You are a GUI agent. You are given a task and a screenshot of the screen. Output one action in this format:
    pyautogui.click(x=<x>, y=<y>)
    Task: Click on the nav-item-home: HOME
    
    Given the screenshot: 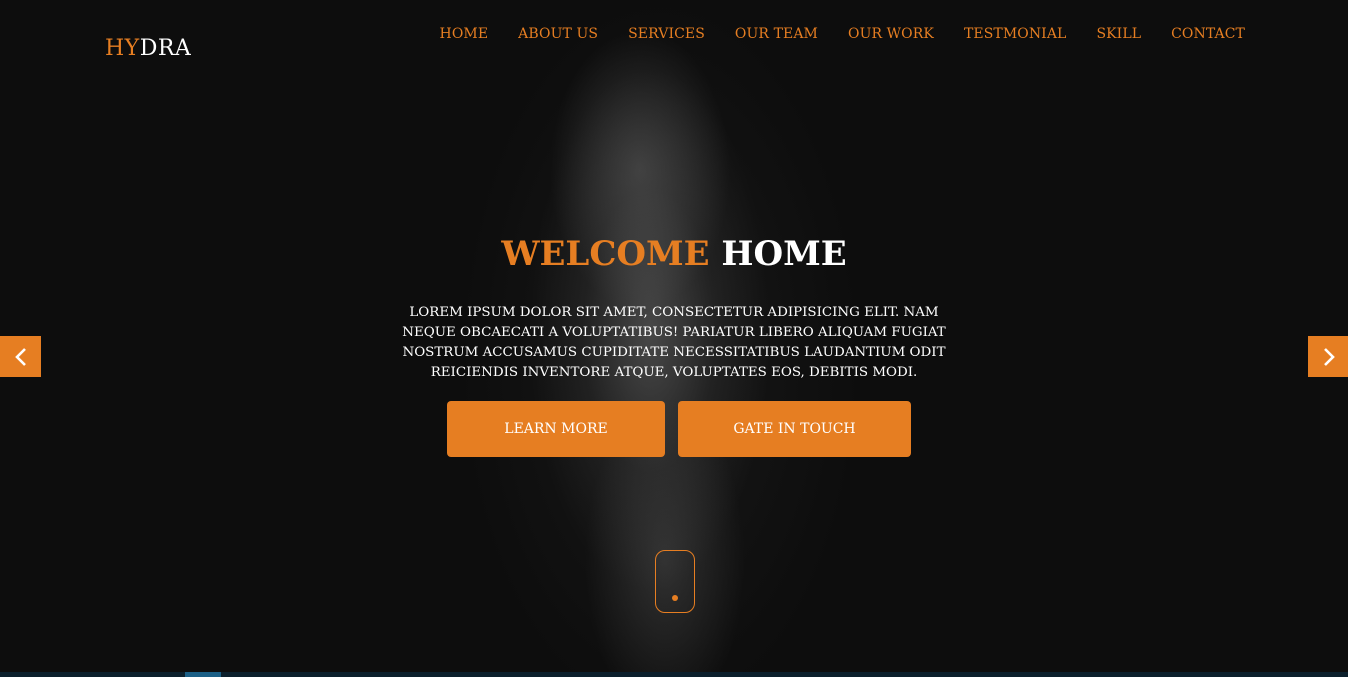 What is the action you would take?
    pyautogui.click(x=464, y=34)
    